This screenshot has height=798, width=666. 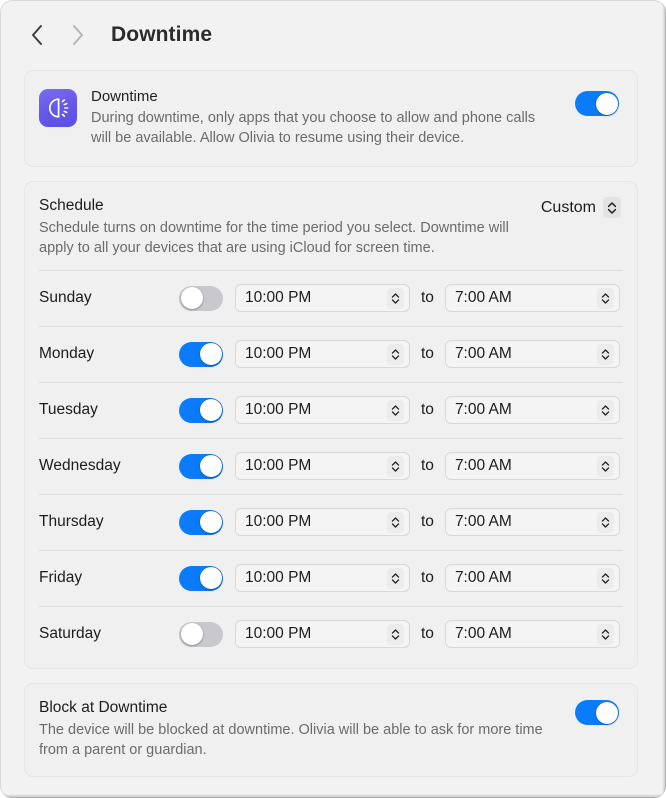 What do you see at coordinates (68, 409) in the screenshot?
I see `day-label: Tuesday` at bounding box center [68, 409].